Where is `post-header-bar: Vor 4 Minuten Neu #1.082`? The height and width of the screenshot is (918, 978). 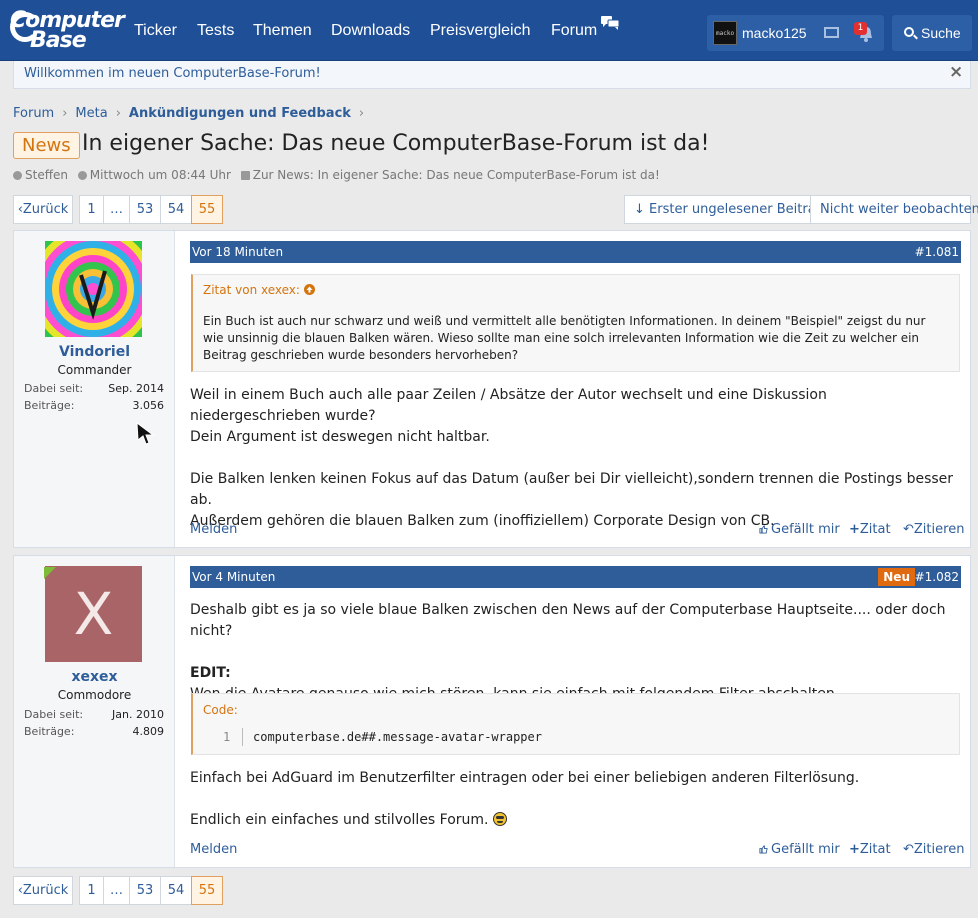 post-header-bar: Vor 4 Minuten Neu #1.082 is located at coordinates (575, 577).